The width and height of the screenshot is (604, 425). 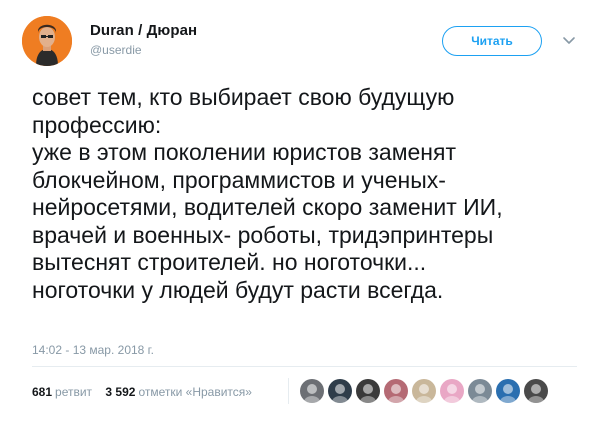 What do you see at coordinates (312, 391) in the screenshot?
I see `avatar-1-icon` at bounding box center [312, 391].